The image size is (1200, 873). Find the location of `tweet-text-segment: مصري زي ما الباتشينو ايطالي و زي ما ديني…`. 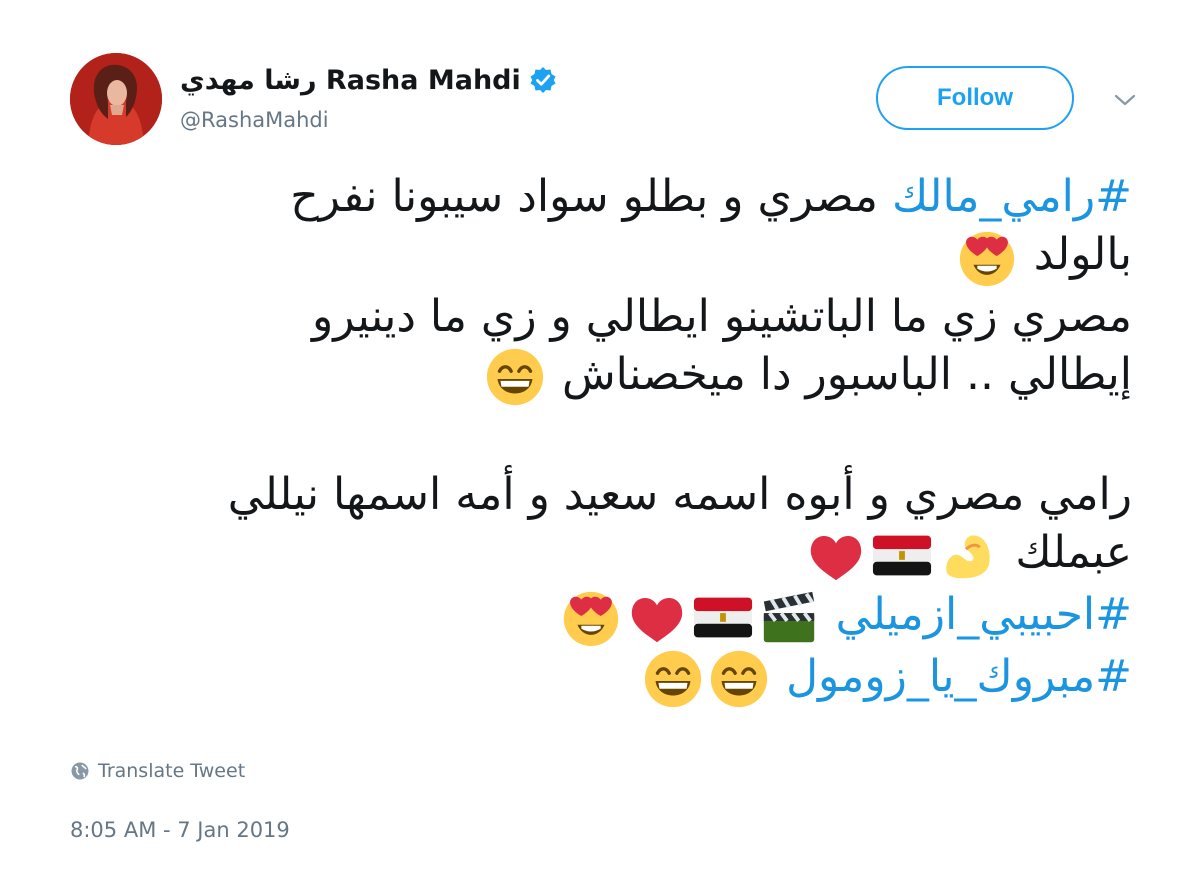

tweet-text-segment: مصري زي ما الباتشينو ايطالي و زي ما ديني… is located at coordinates (722, 316).